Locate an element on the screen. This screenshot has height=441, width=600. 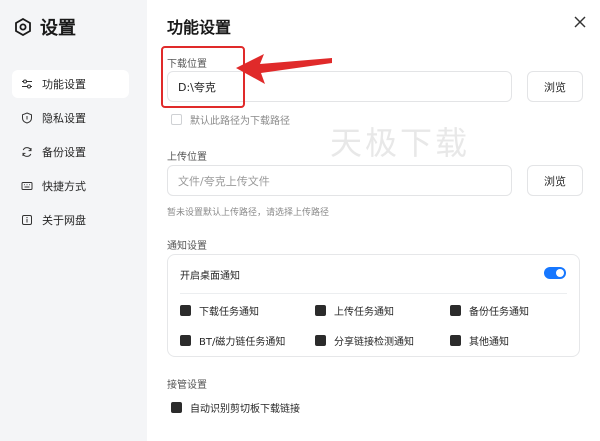
notify-option-share-link: 分享链接检测通知 is located at coordinates (364, 340).